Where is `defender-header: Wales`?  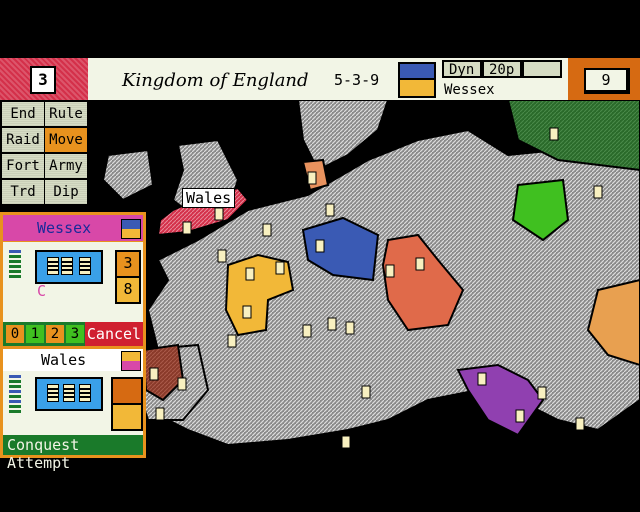
defender-header: Wales is located at coordinates (73, 360).